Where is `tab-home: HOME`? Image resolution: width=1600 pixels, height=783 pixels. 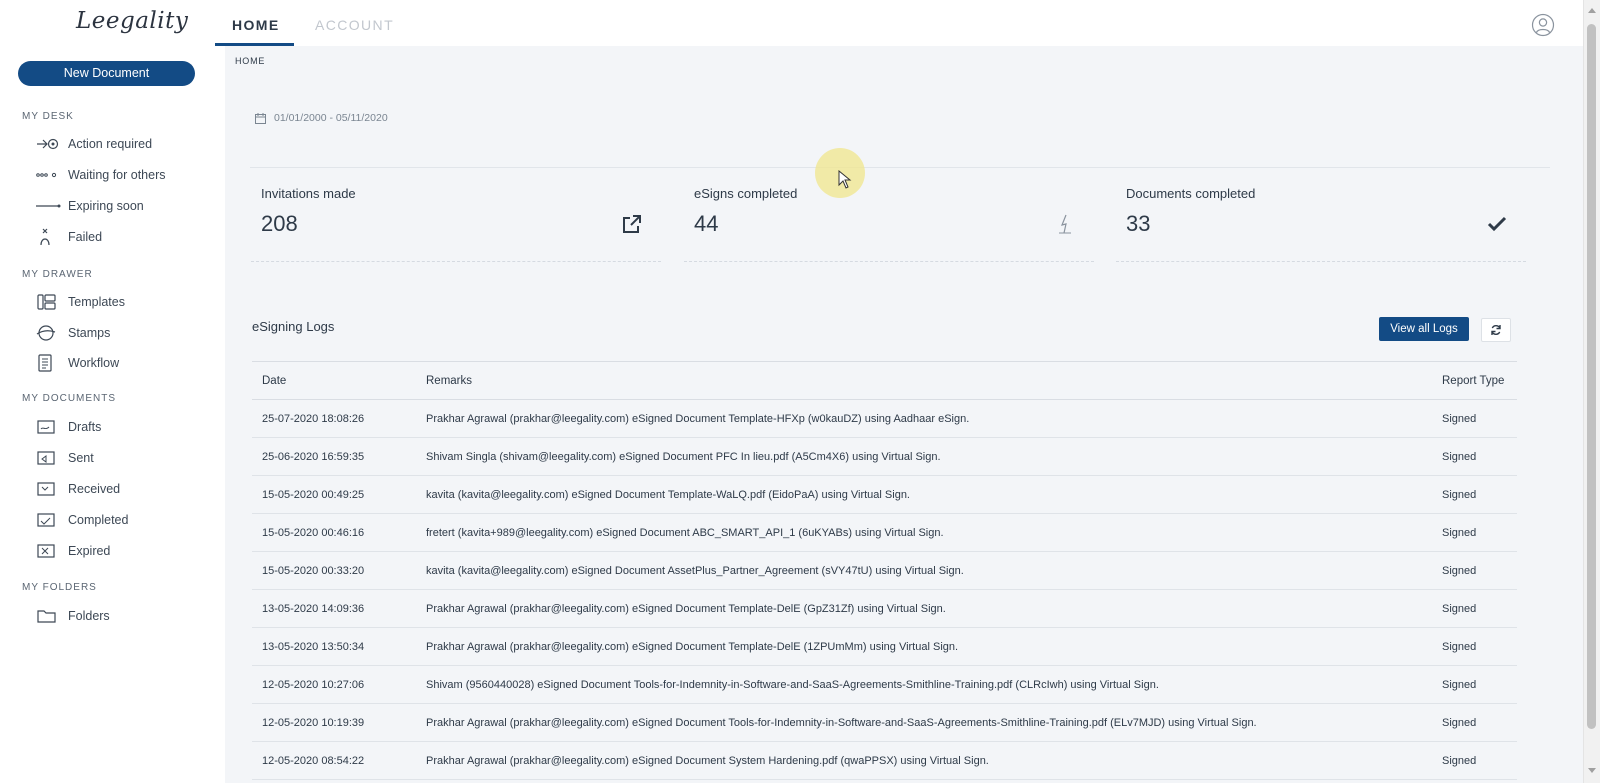 tab-home: HOME is located at coordinates (256, 25).